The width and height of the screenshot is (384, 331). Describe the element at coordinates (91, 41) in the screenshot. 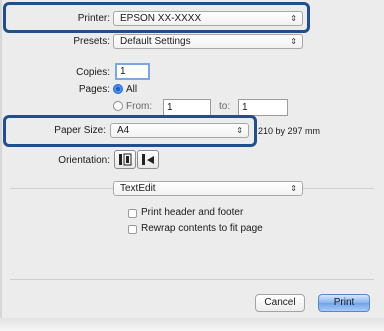

I see `presets-label: Presets:` at that location.